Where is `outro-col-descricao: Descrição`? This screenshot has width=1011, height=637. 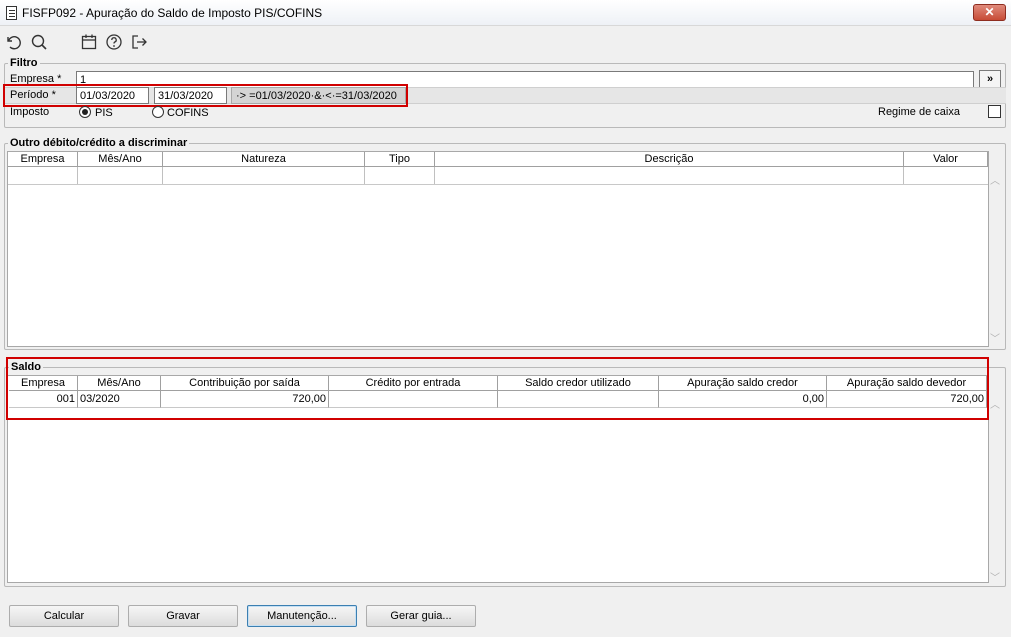 outro-col-descricao: Descrição is located at coordinates (669, 159).